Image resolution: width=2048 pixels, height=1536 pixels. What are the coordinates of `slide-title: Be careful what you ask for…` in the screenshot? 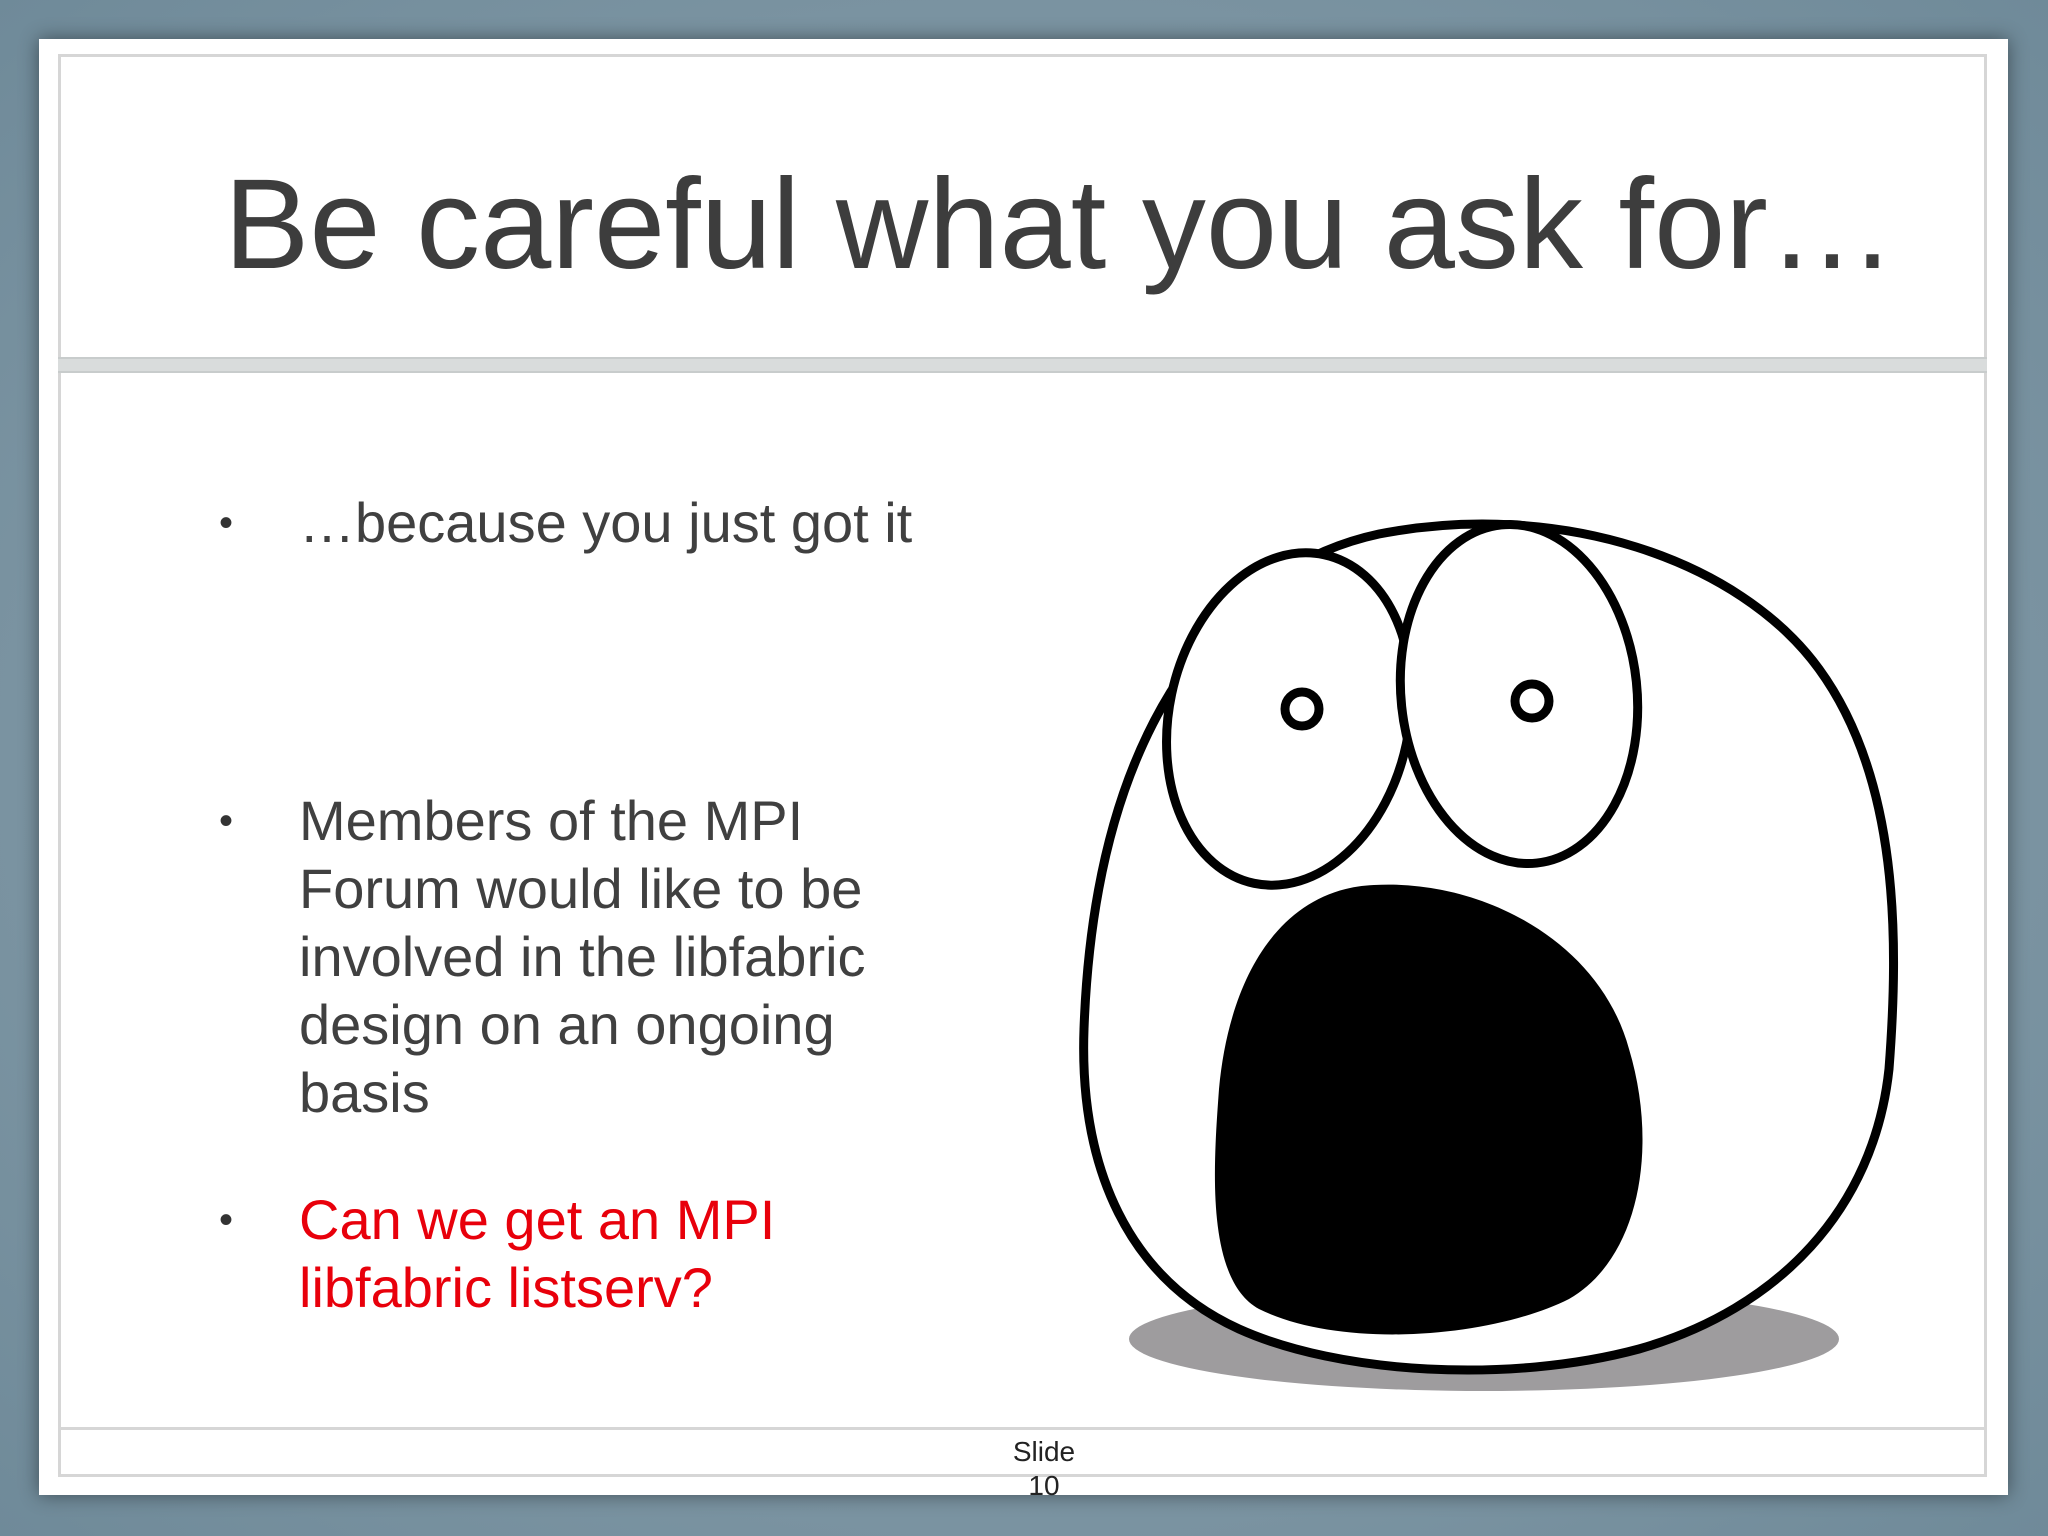 It's located at (1060, 224).